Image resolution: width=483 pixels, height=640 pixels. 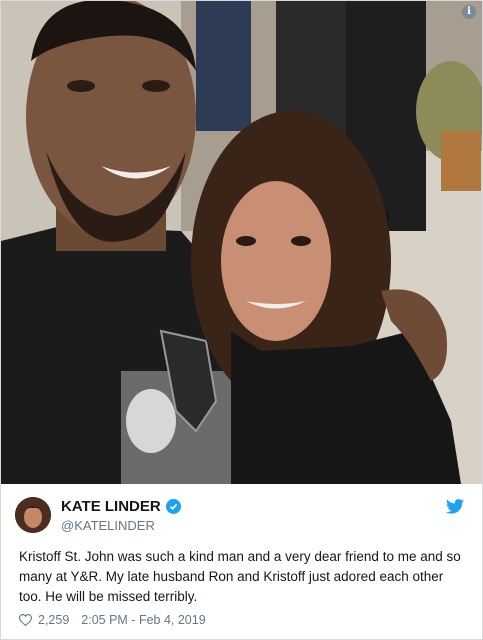 What do you see at coordinates (121, 515) in the screenshot?
I see `author-info: KATE LINDER @KATELINDER` at bounding box center [121, 515].